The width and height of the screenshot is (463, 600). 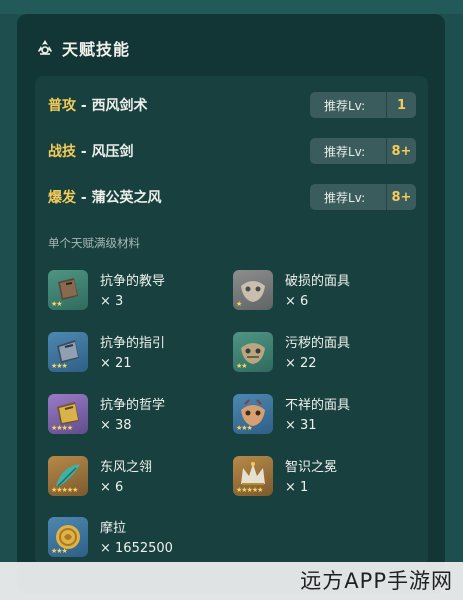 I want to click on talent-icon, so click(x=45, y=48).